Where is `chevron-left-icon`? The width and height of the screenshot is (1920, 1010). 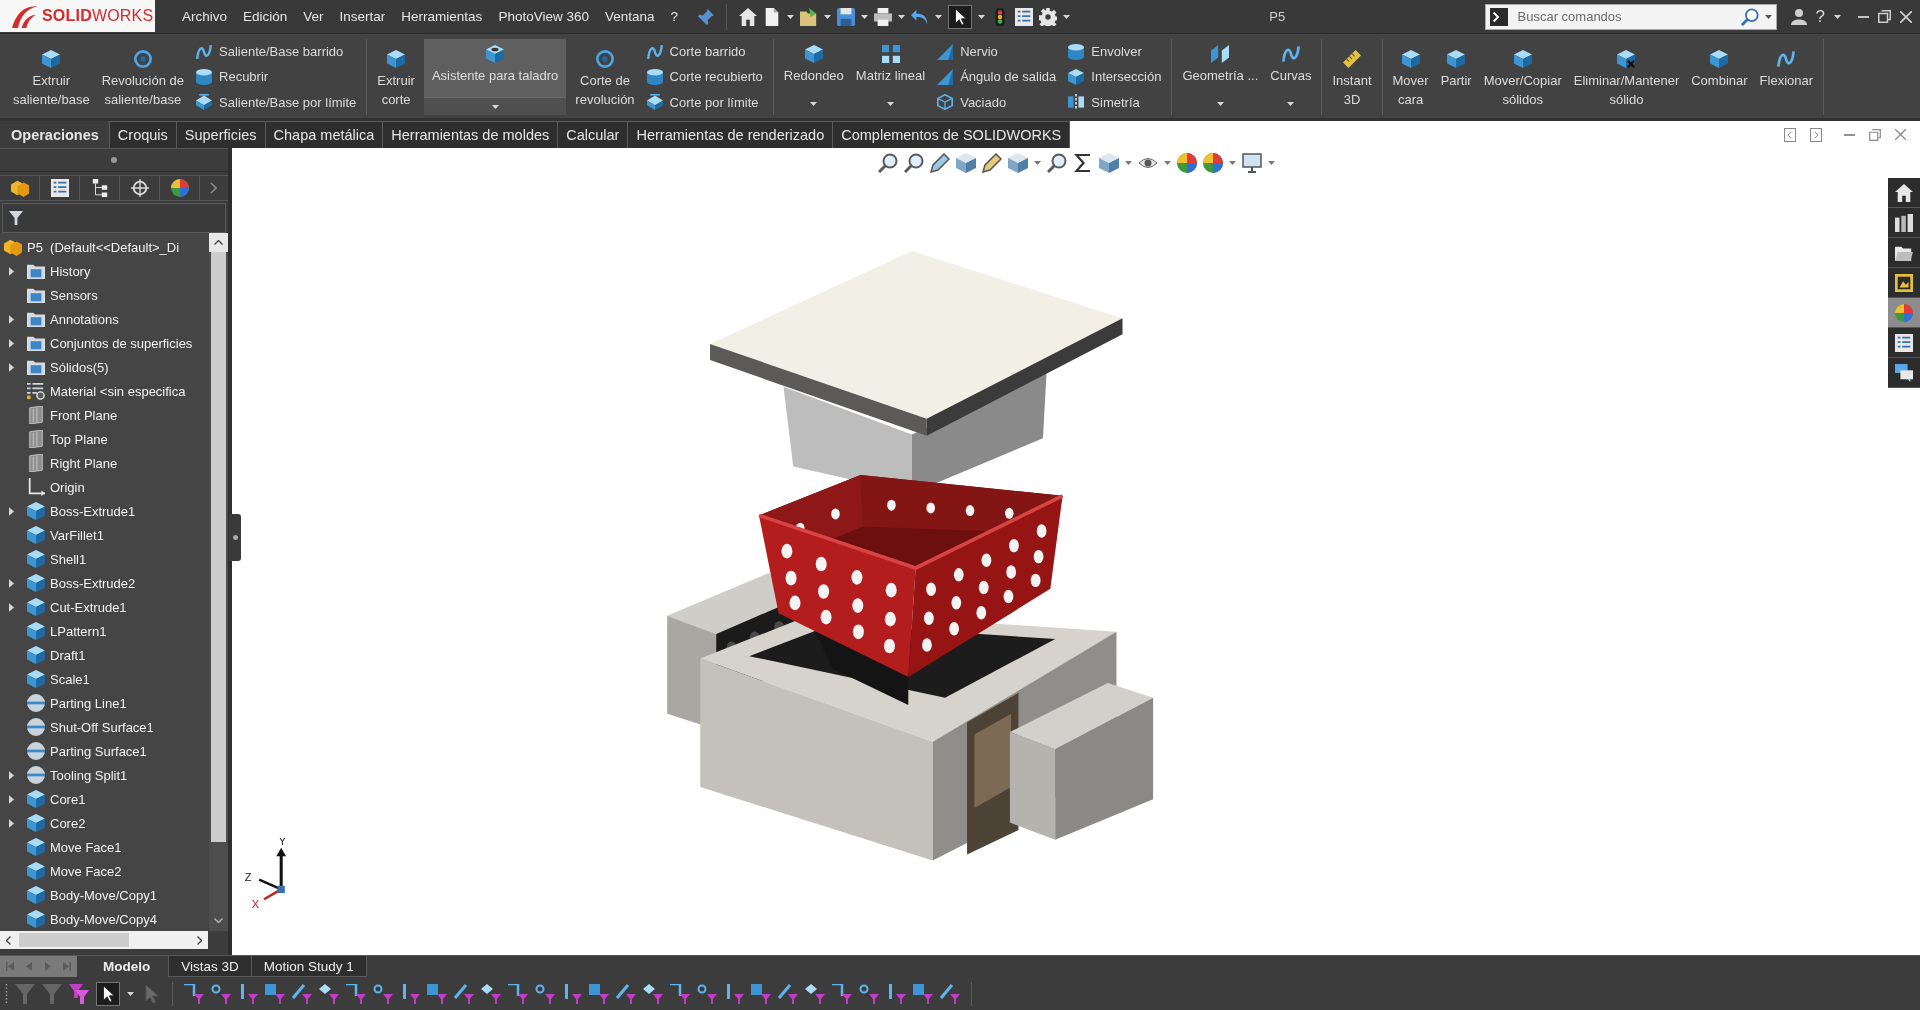
chevron-left-icon is located at coordinates (8, 940).